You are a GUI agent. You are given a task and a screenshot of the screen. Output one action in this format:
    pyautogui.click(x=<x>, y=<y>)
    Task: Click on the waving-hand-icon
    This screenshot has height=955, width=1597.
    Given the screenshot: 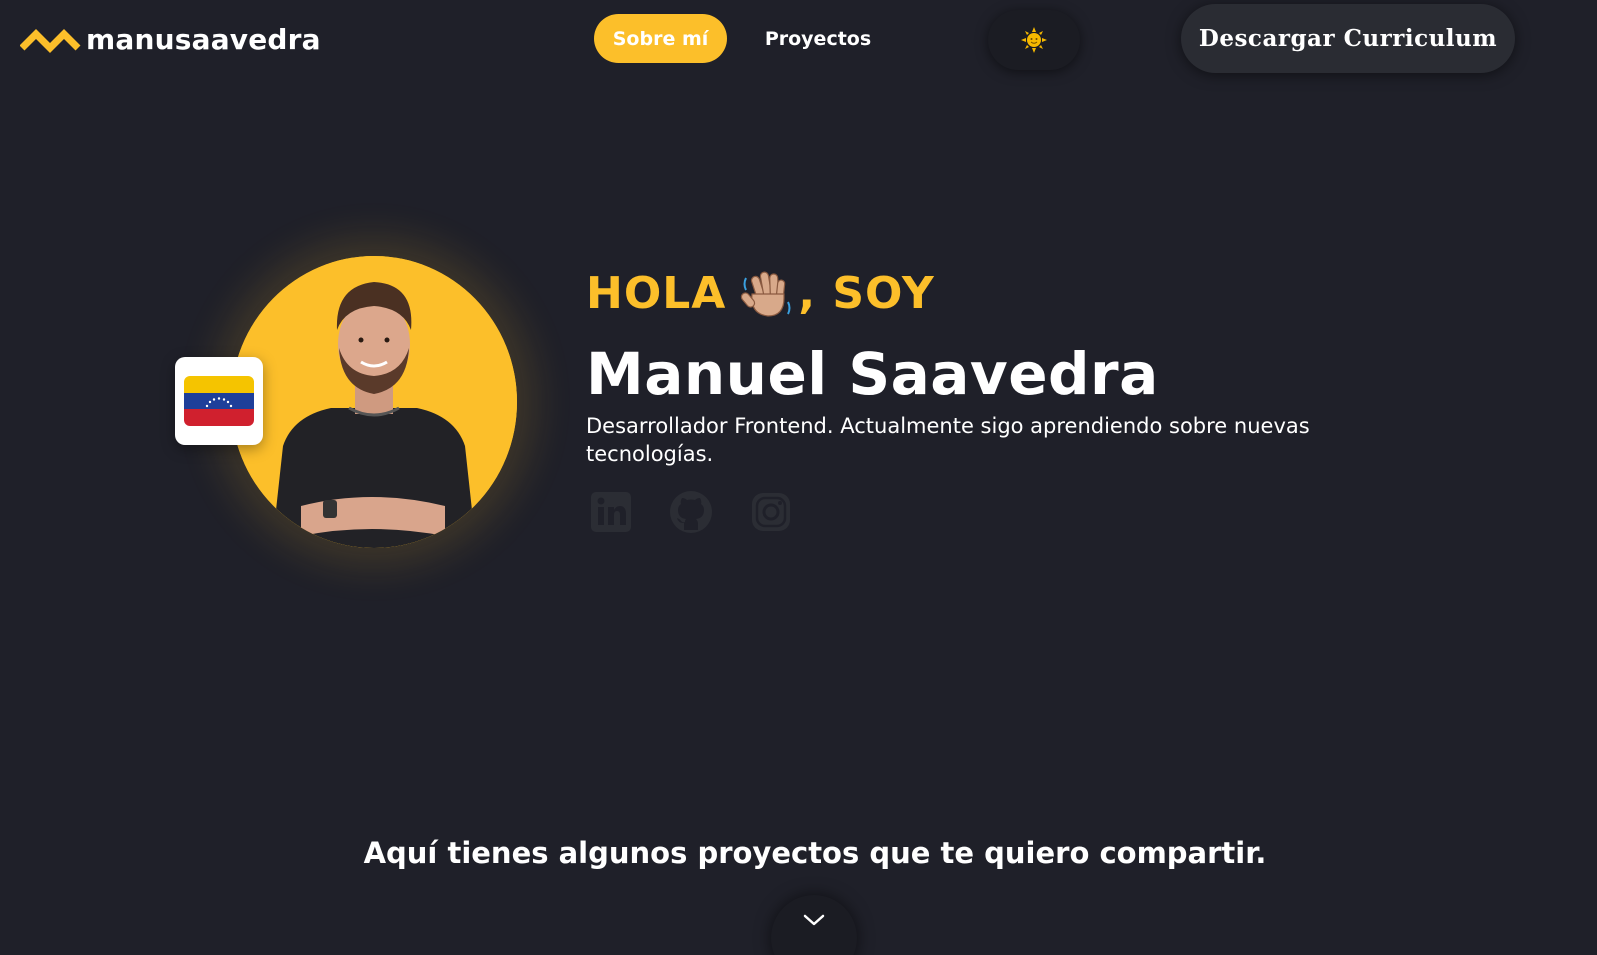 What is the action you would take?
    pyautogui.click(x=766, y=294)
    